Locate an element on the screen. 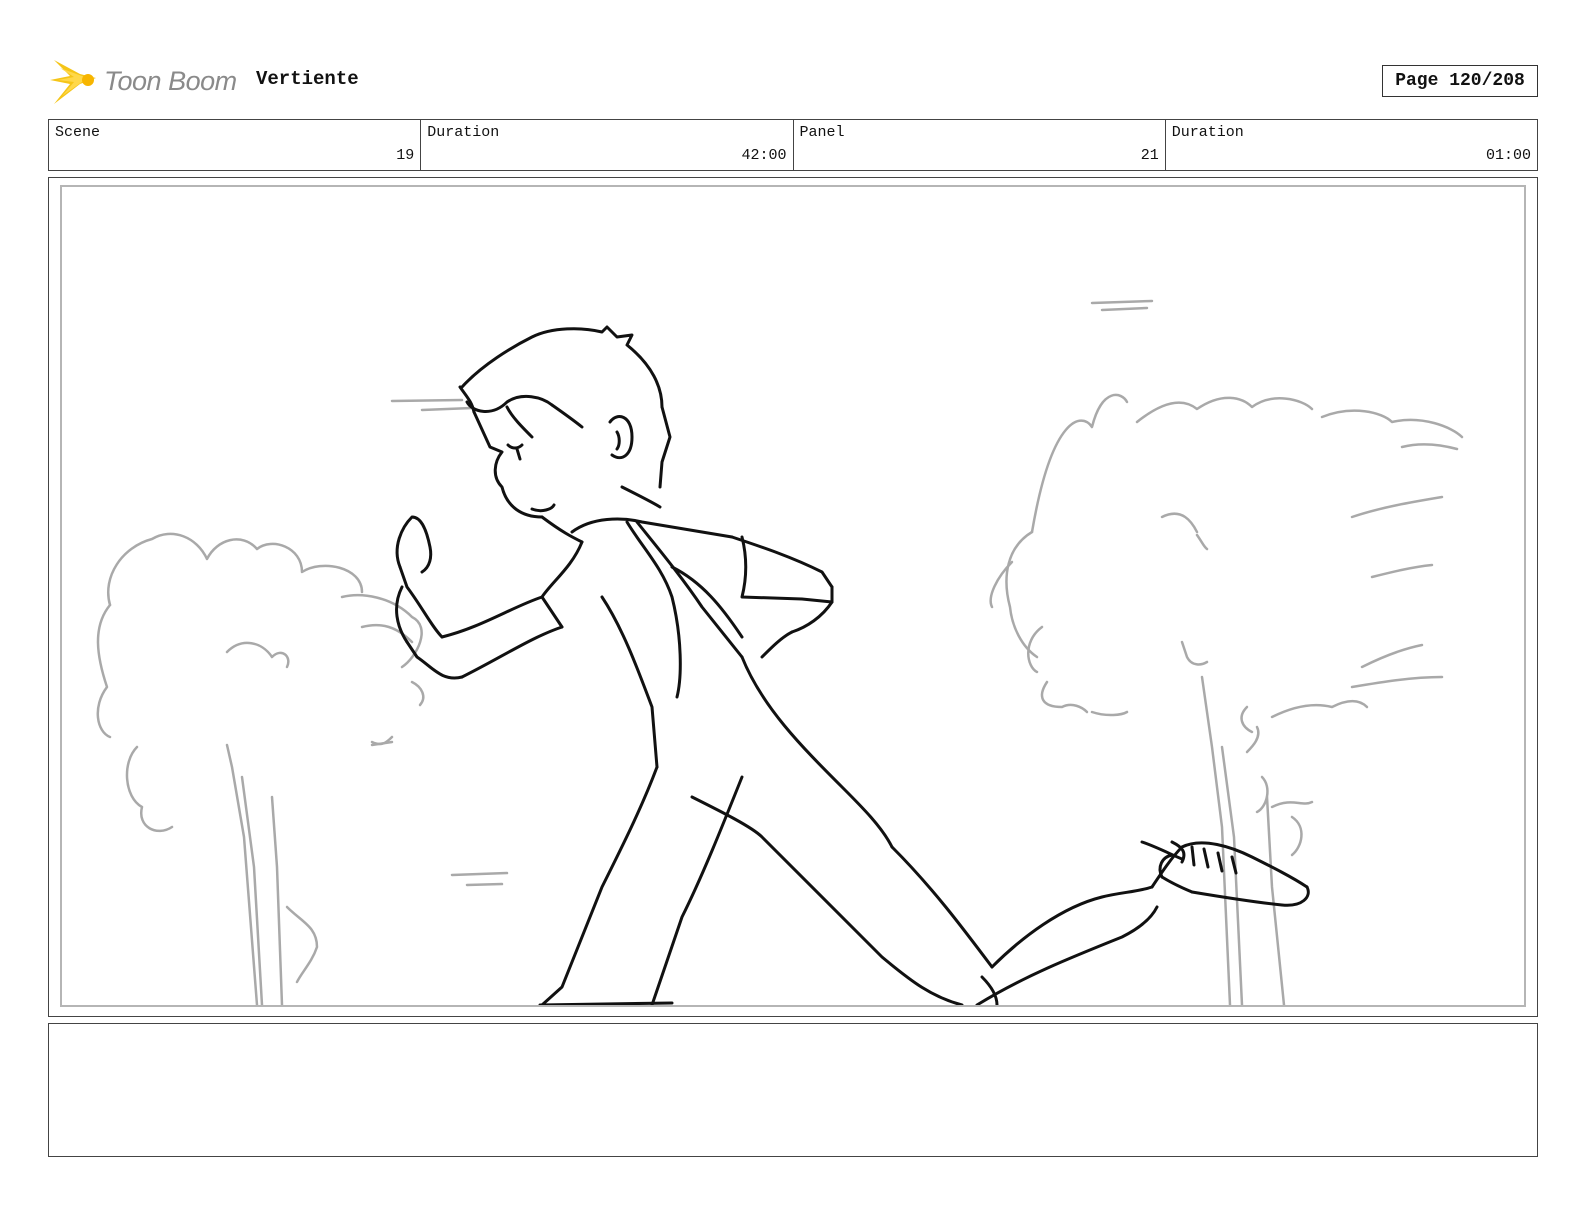 The height and width of the screenshot is (1224, 1584). left-tree-sketch is located at coordinates (260, 768).